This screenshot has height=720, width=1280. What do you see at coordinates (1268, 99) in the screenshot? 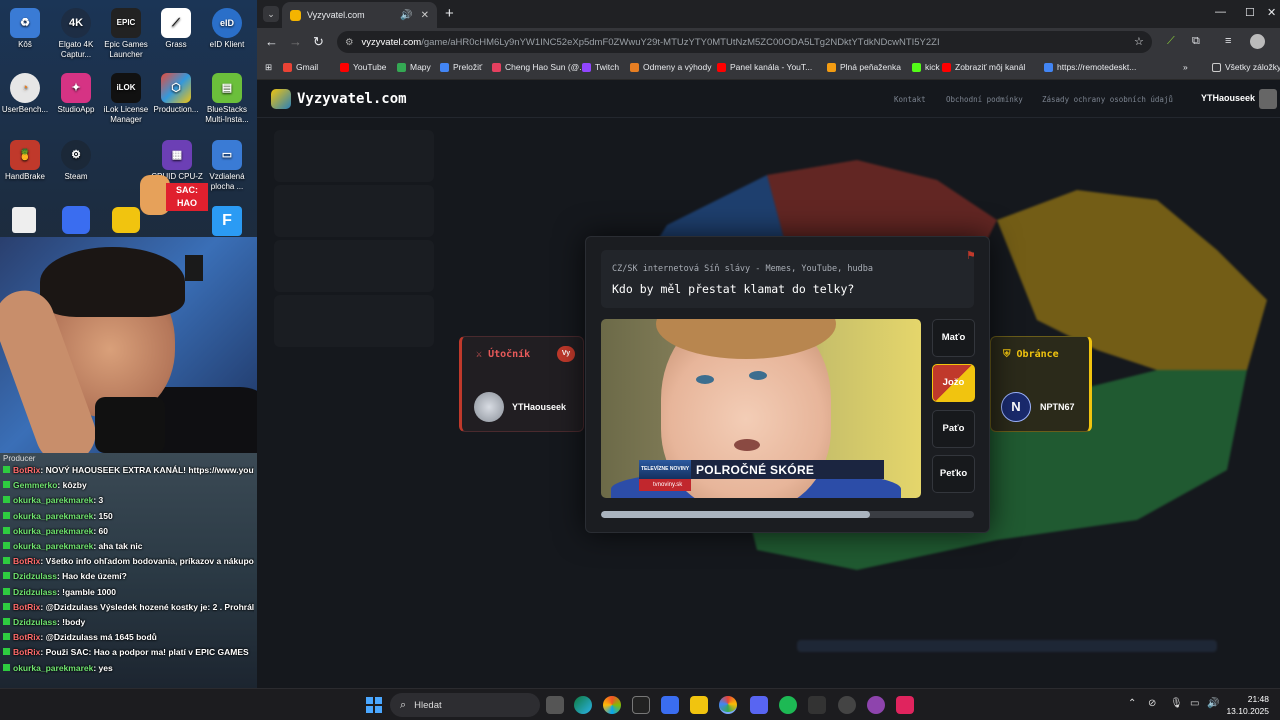
I see `header-avatar` at bounding box center [1268, 99].